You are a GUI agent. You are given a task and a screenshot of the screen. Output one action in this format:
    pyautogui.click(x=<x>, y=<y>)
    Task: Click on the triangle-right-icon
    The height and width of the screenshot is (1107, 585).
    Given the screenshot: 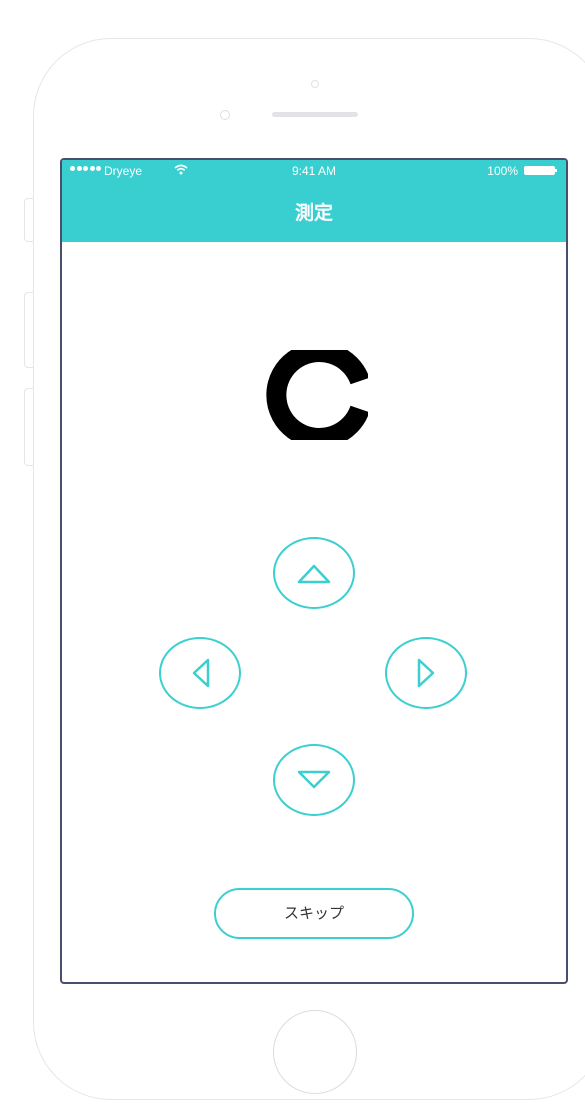 What is the action you would take?
    pyautogui.click(x=426, y=673)
    